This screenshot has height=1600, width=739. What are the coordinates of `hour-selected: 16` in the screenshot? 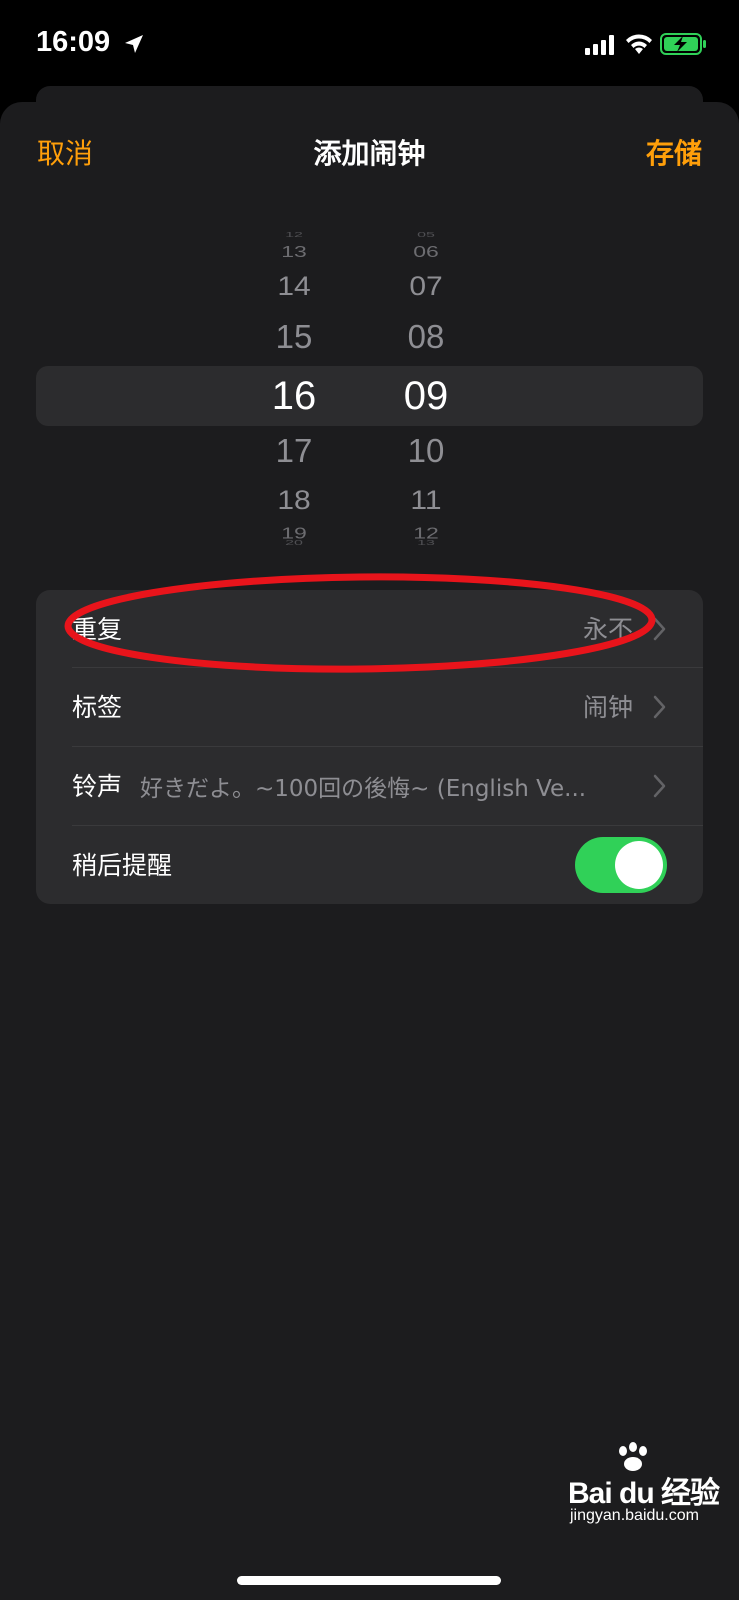 It's located at (294, 396).